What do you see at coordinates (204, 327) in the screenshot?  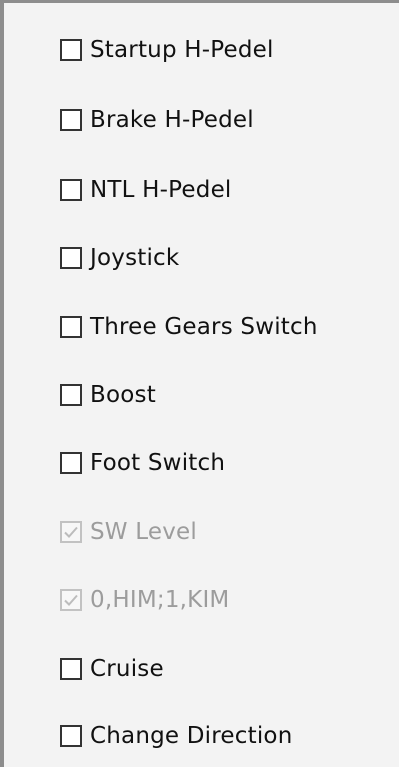 I see `checkbox-label: Three Gears Switch` at bounding box center [204, 327].